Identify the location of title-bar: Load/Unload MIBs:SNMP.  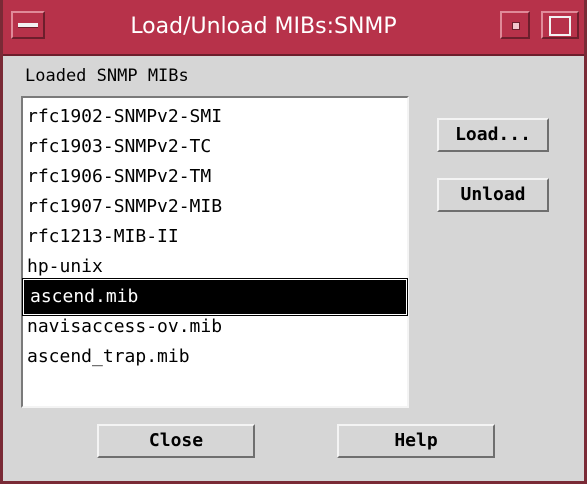
(293, 28).